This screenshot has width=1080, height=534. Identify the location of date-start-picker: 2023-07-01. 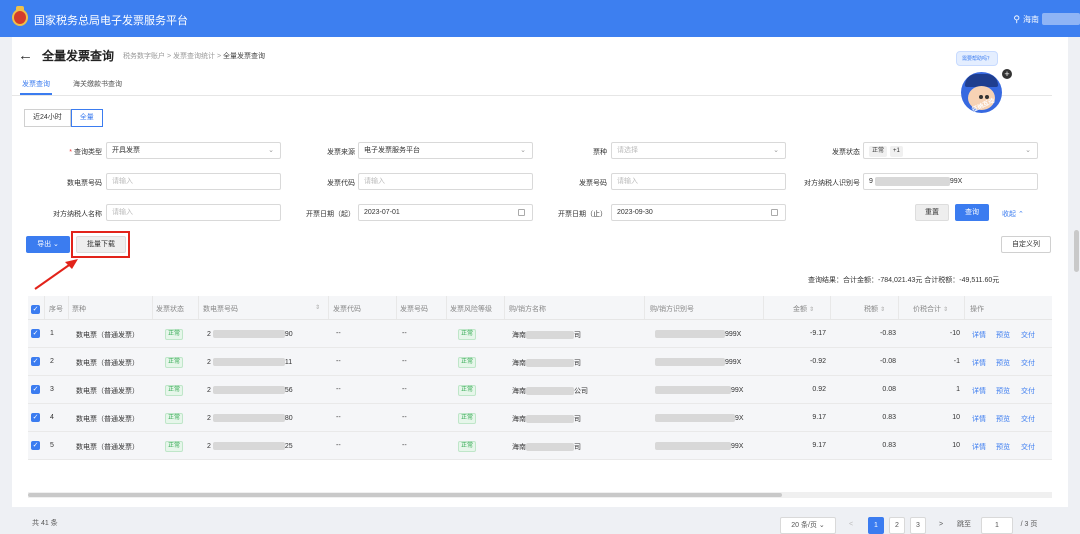
(445, 212).